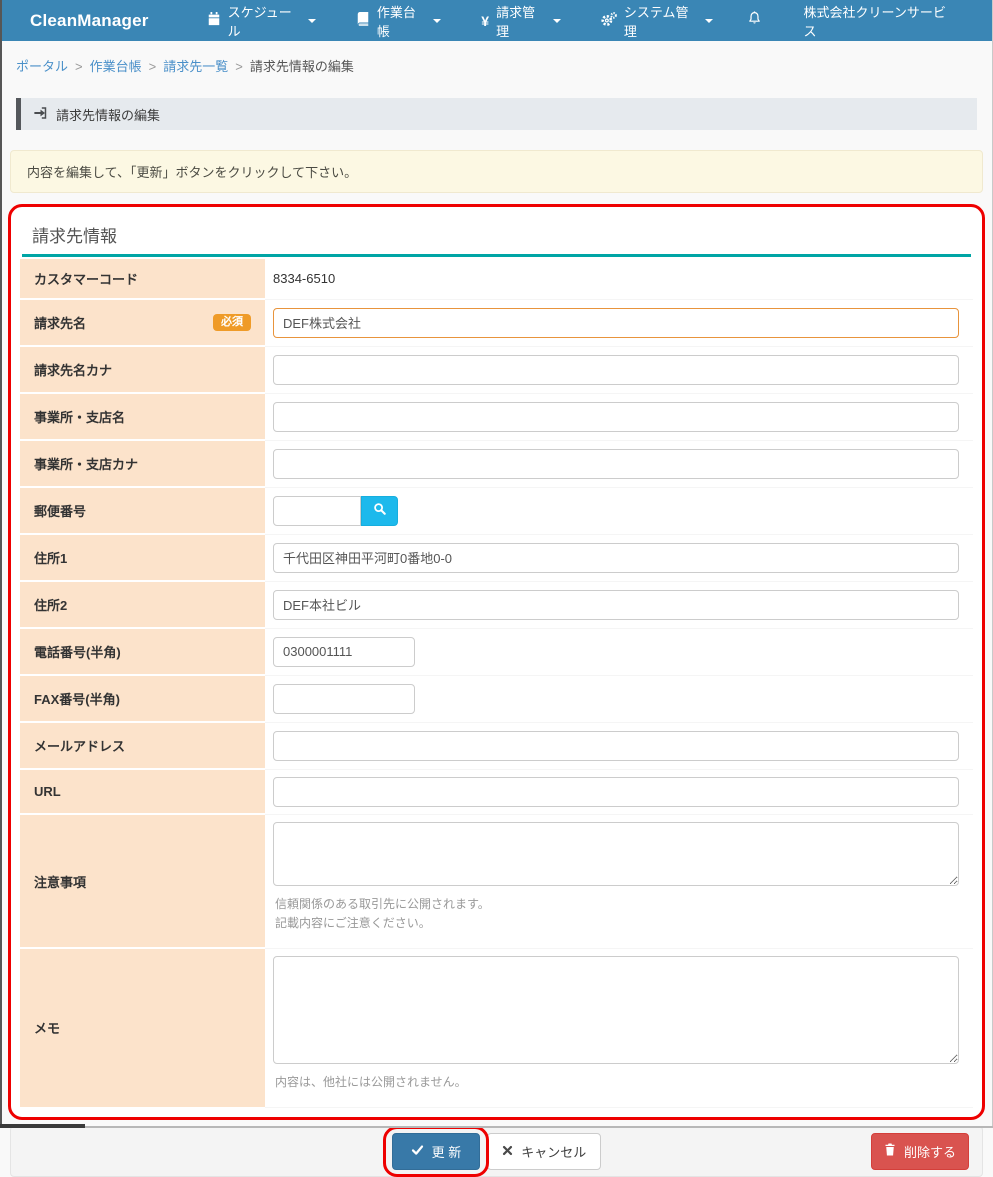 The height and width of the screenshot is (1177, 993). What do you see at coordinates (304, 278) in the screenshot?
I see `customer-code-value: 8334-6510` at bounding box center [304, 278].